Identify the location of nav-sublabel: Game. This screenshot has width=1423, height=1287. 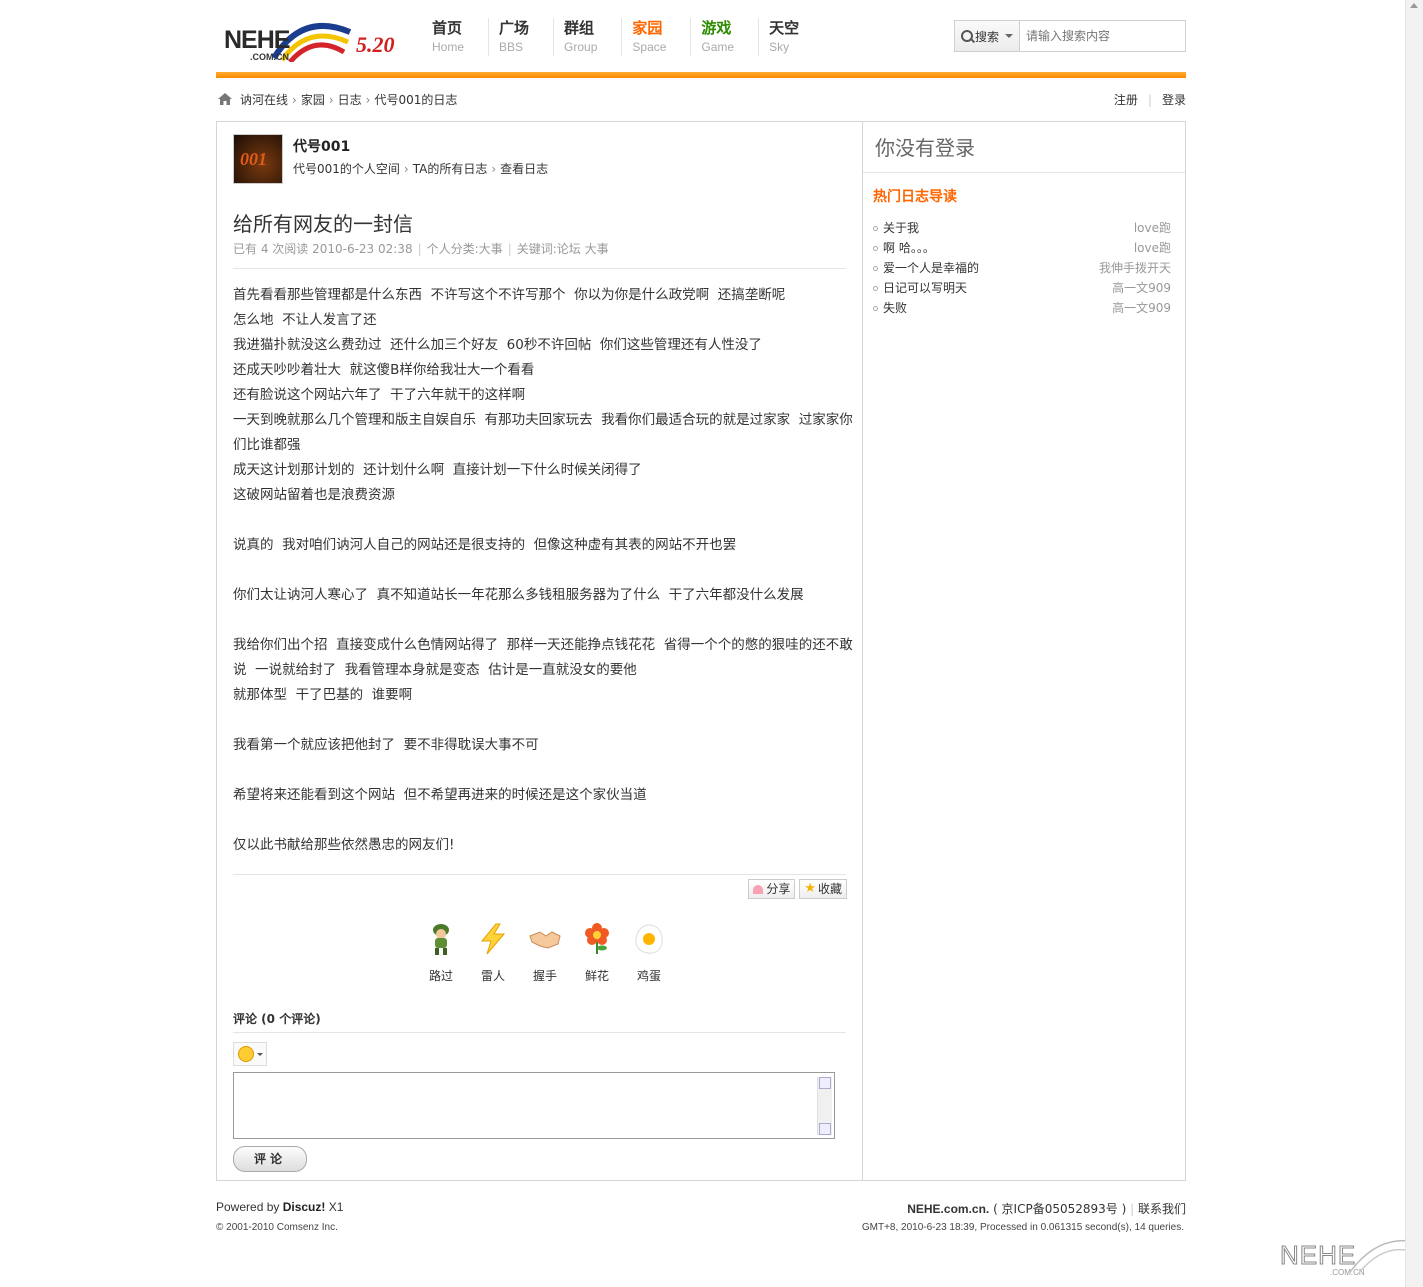
(718, 47).